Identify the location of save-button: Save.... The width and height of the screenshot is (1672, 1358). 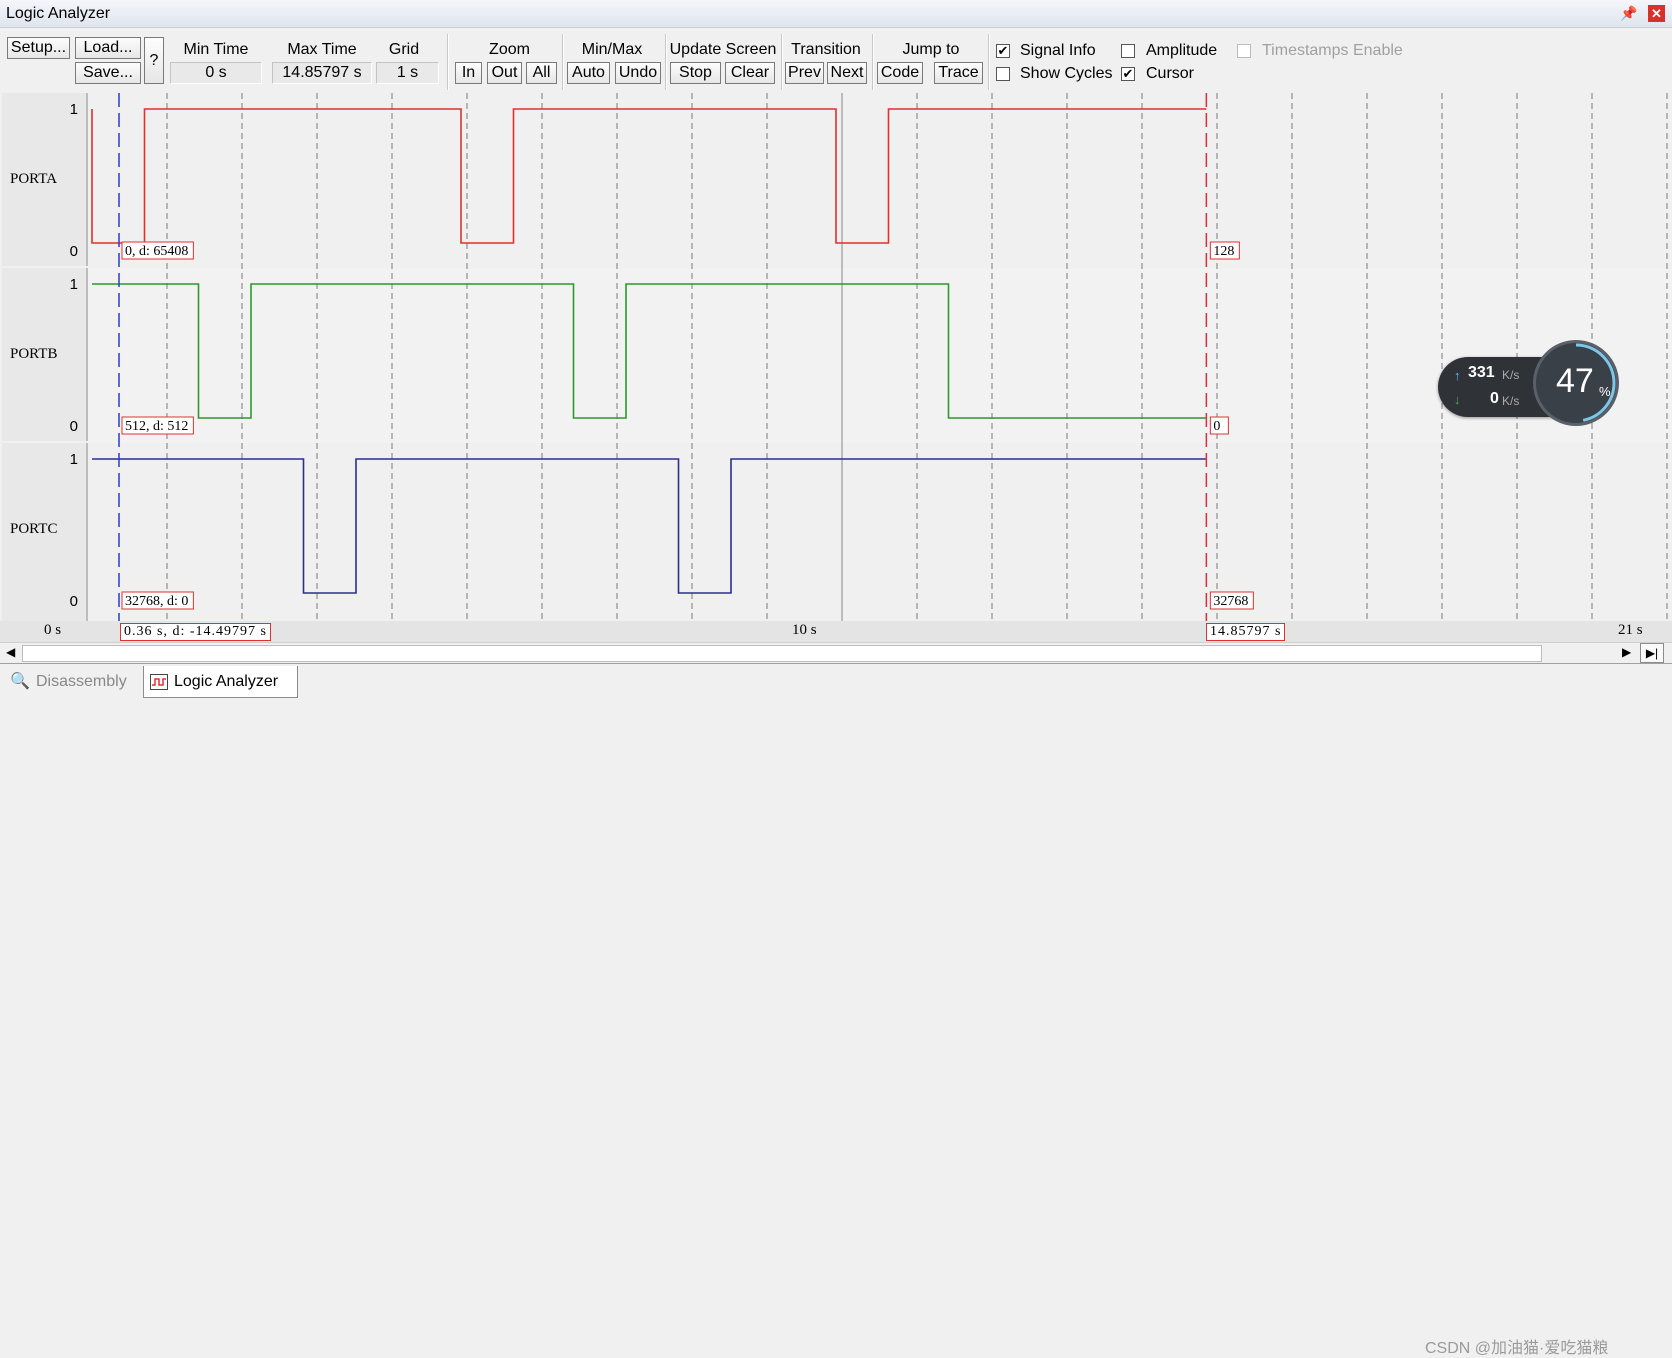
(108, 73).